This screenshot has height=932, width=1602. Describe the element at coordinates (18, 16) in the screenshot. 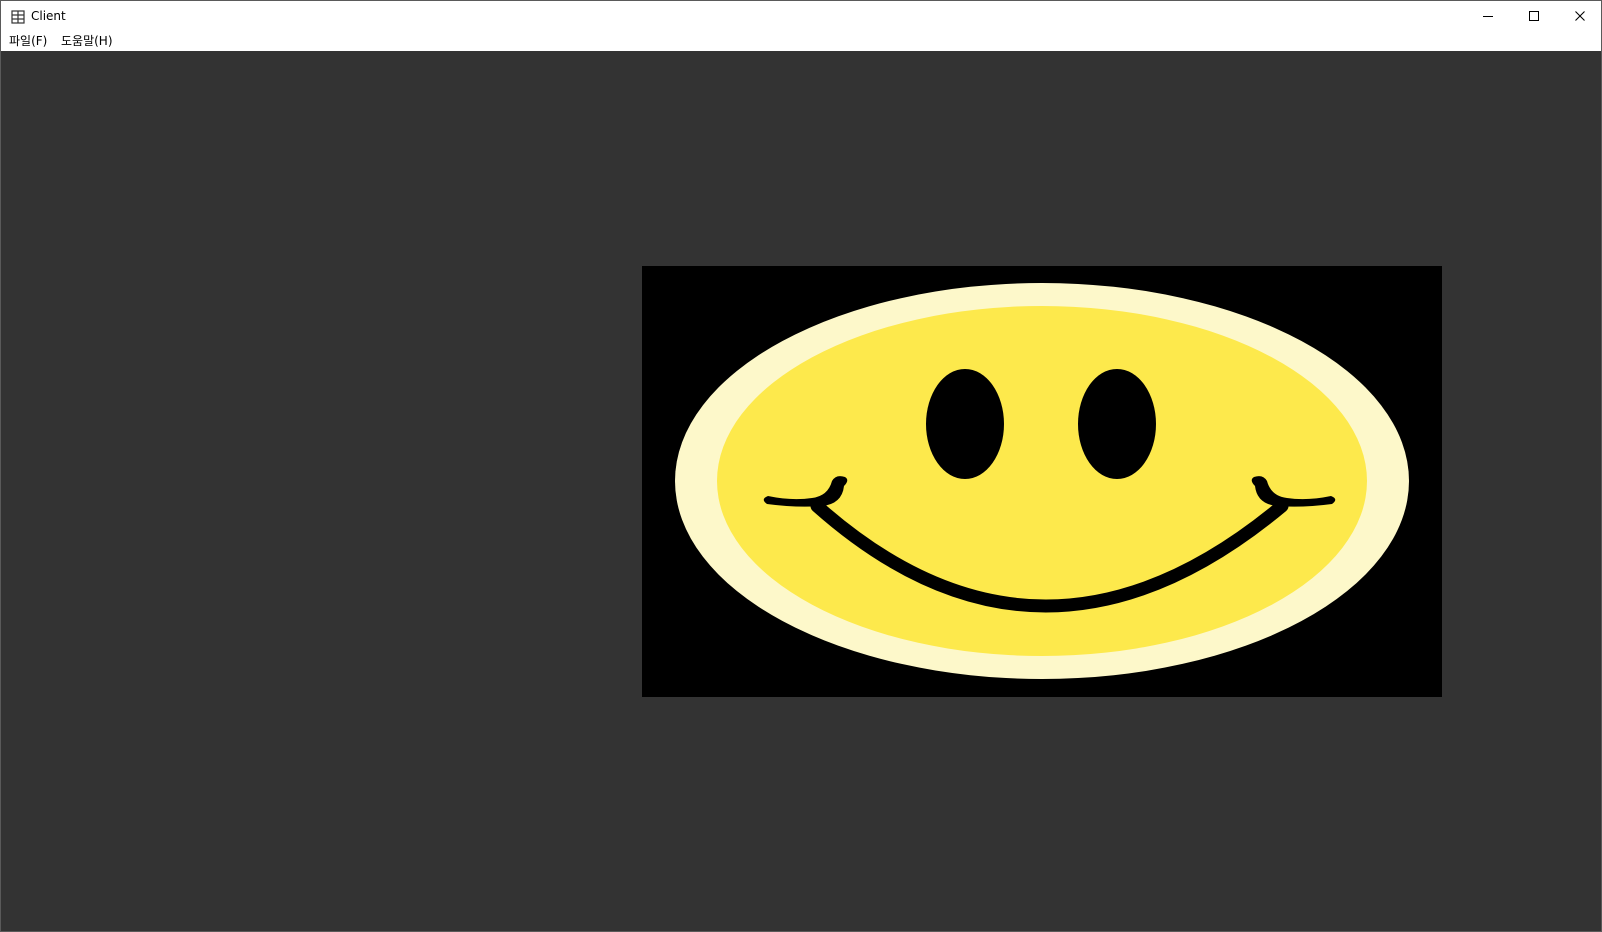

I see `app-icon` at that location.